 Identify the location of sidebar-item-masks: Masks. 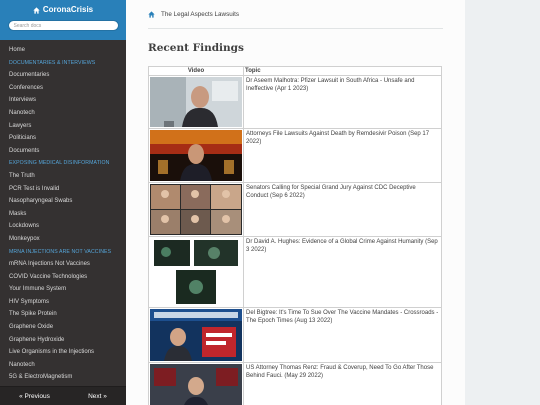
(63, 214).